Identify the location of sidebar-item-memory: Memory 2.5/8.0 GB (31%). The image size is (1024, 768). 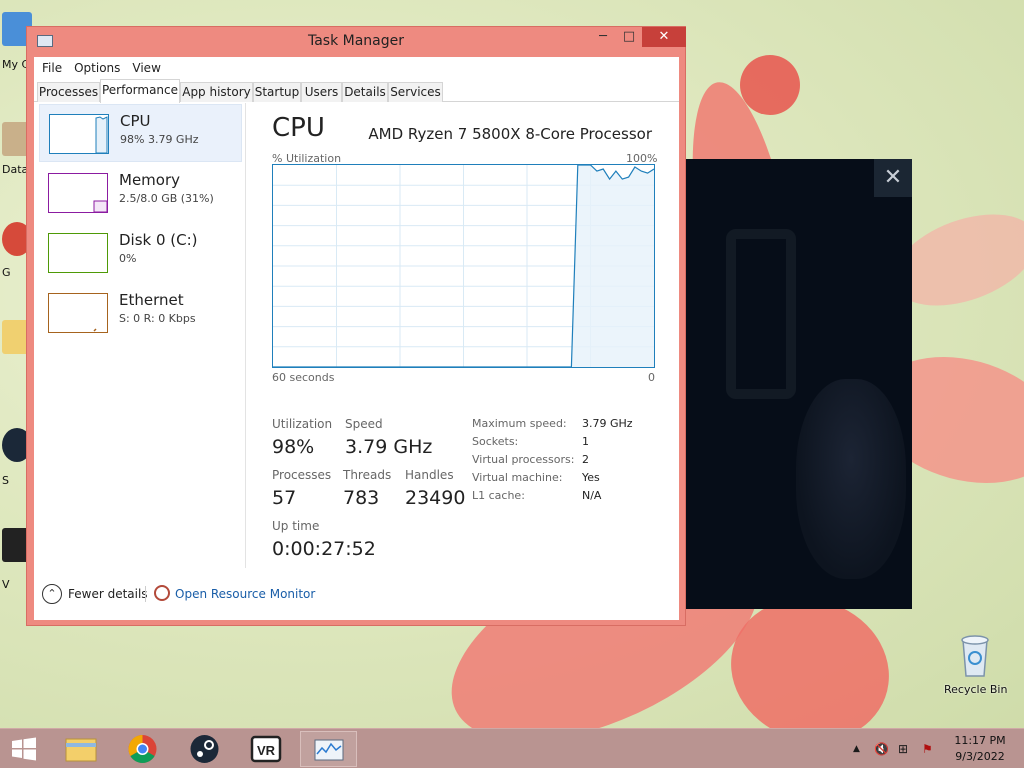
(140, 193).